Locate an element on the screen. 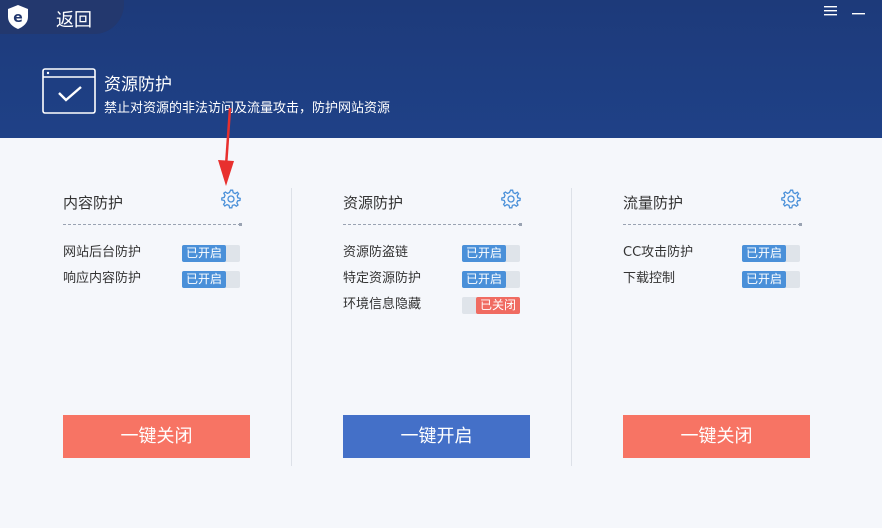 This screenshot has height=528, width=882. setting-row-response: 响应内容防护 已开启 is located at coordinates (153, 279).